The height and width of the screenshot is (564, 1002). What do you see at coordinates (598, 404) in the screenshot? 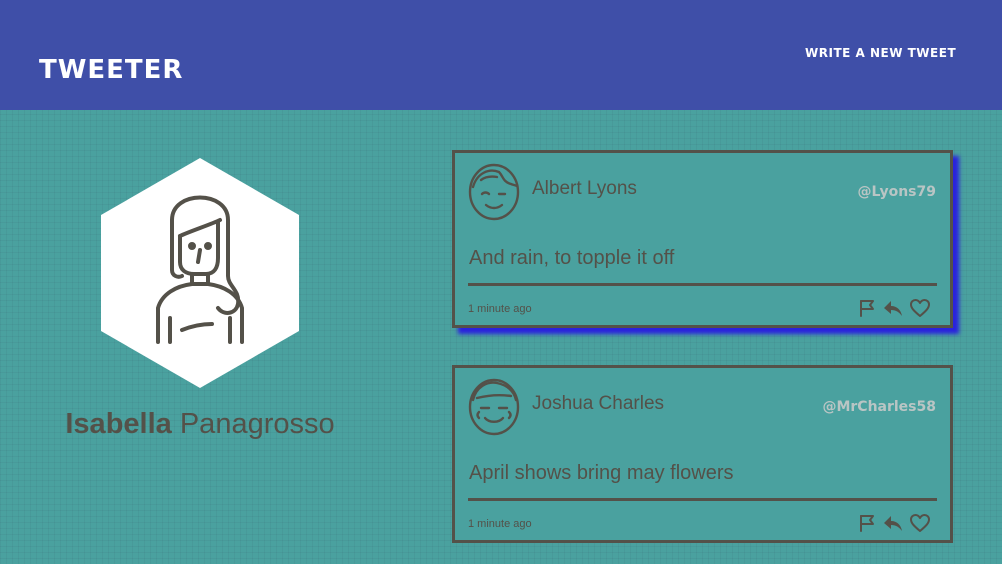
I see `tweet-author: Joshua Charles` at bounding box center [598, 404].